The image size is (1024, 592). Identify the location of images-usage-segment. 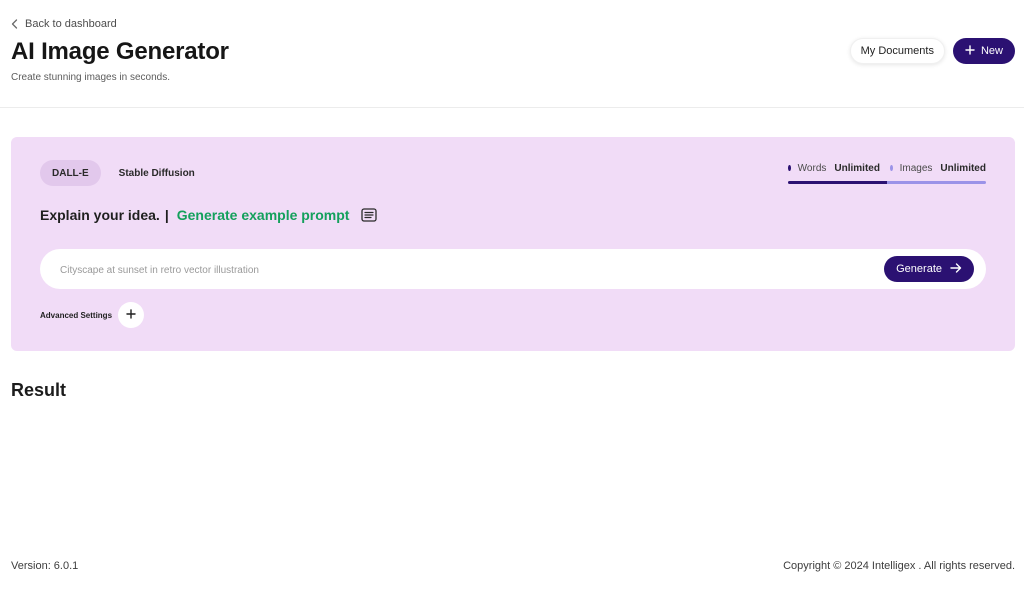
(936, 182).